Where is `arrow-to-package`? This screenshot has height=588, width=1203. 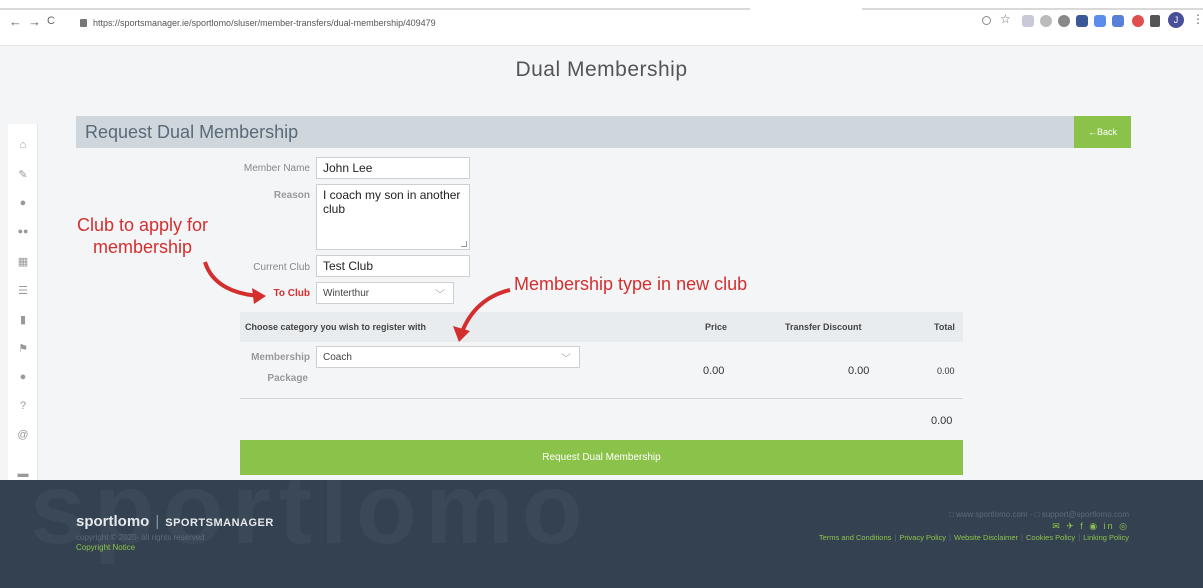
arrow-to-package is located at coordinates (485, 310).